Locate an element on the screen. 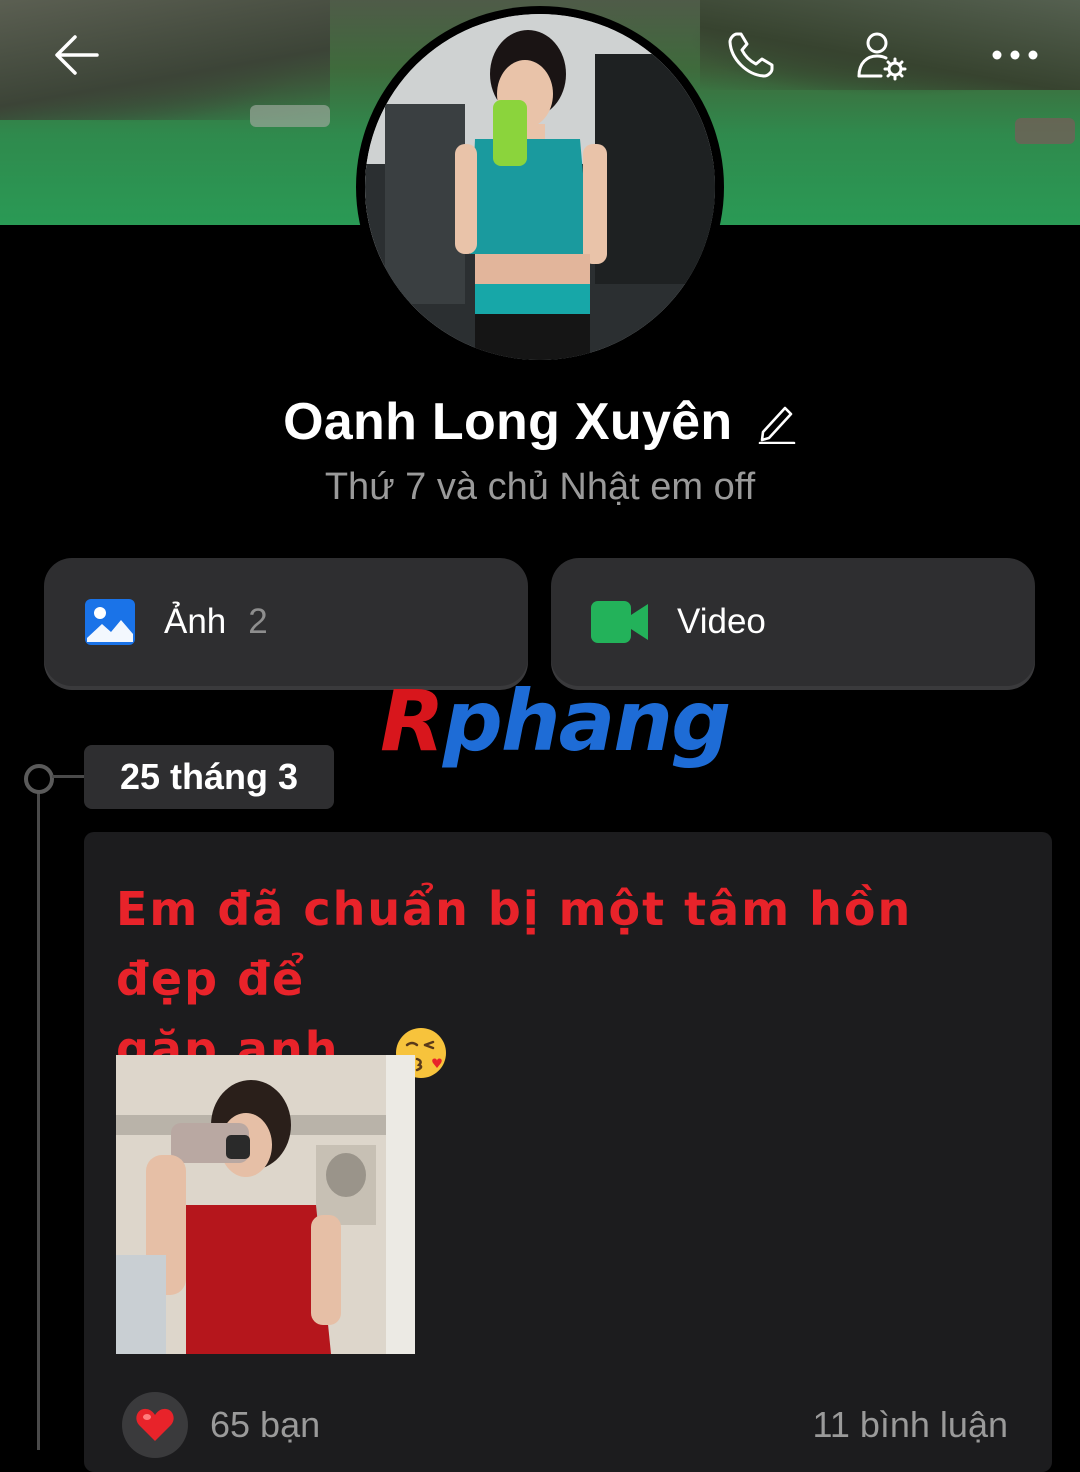 This screenshot has height=1472, width=1080. user-settings-icon is located at coordinates (882, 56).